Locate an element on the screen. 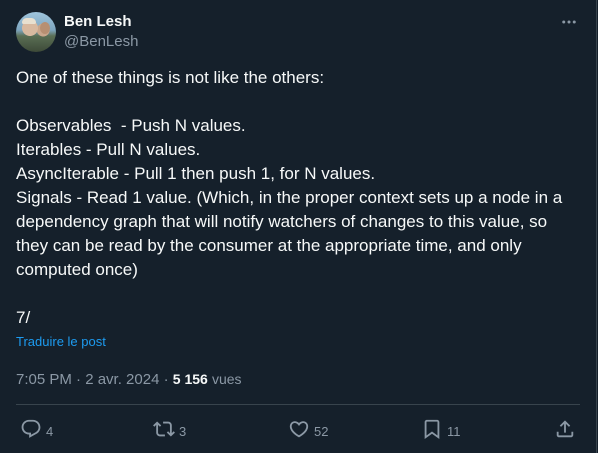  like-button: 52 is located at coordinates (308, 429).